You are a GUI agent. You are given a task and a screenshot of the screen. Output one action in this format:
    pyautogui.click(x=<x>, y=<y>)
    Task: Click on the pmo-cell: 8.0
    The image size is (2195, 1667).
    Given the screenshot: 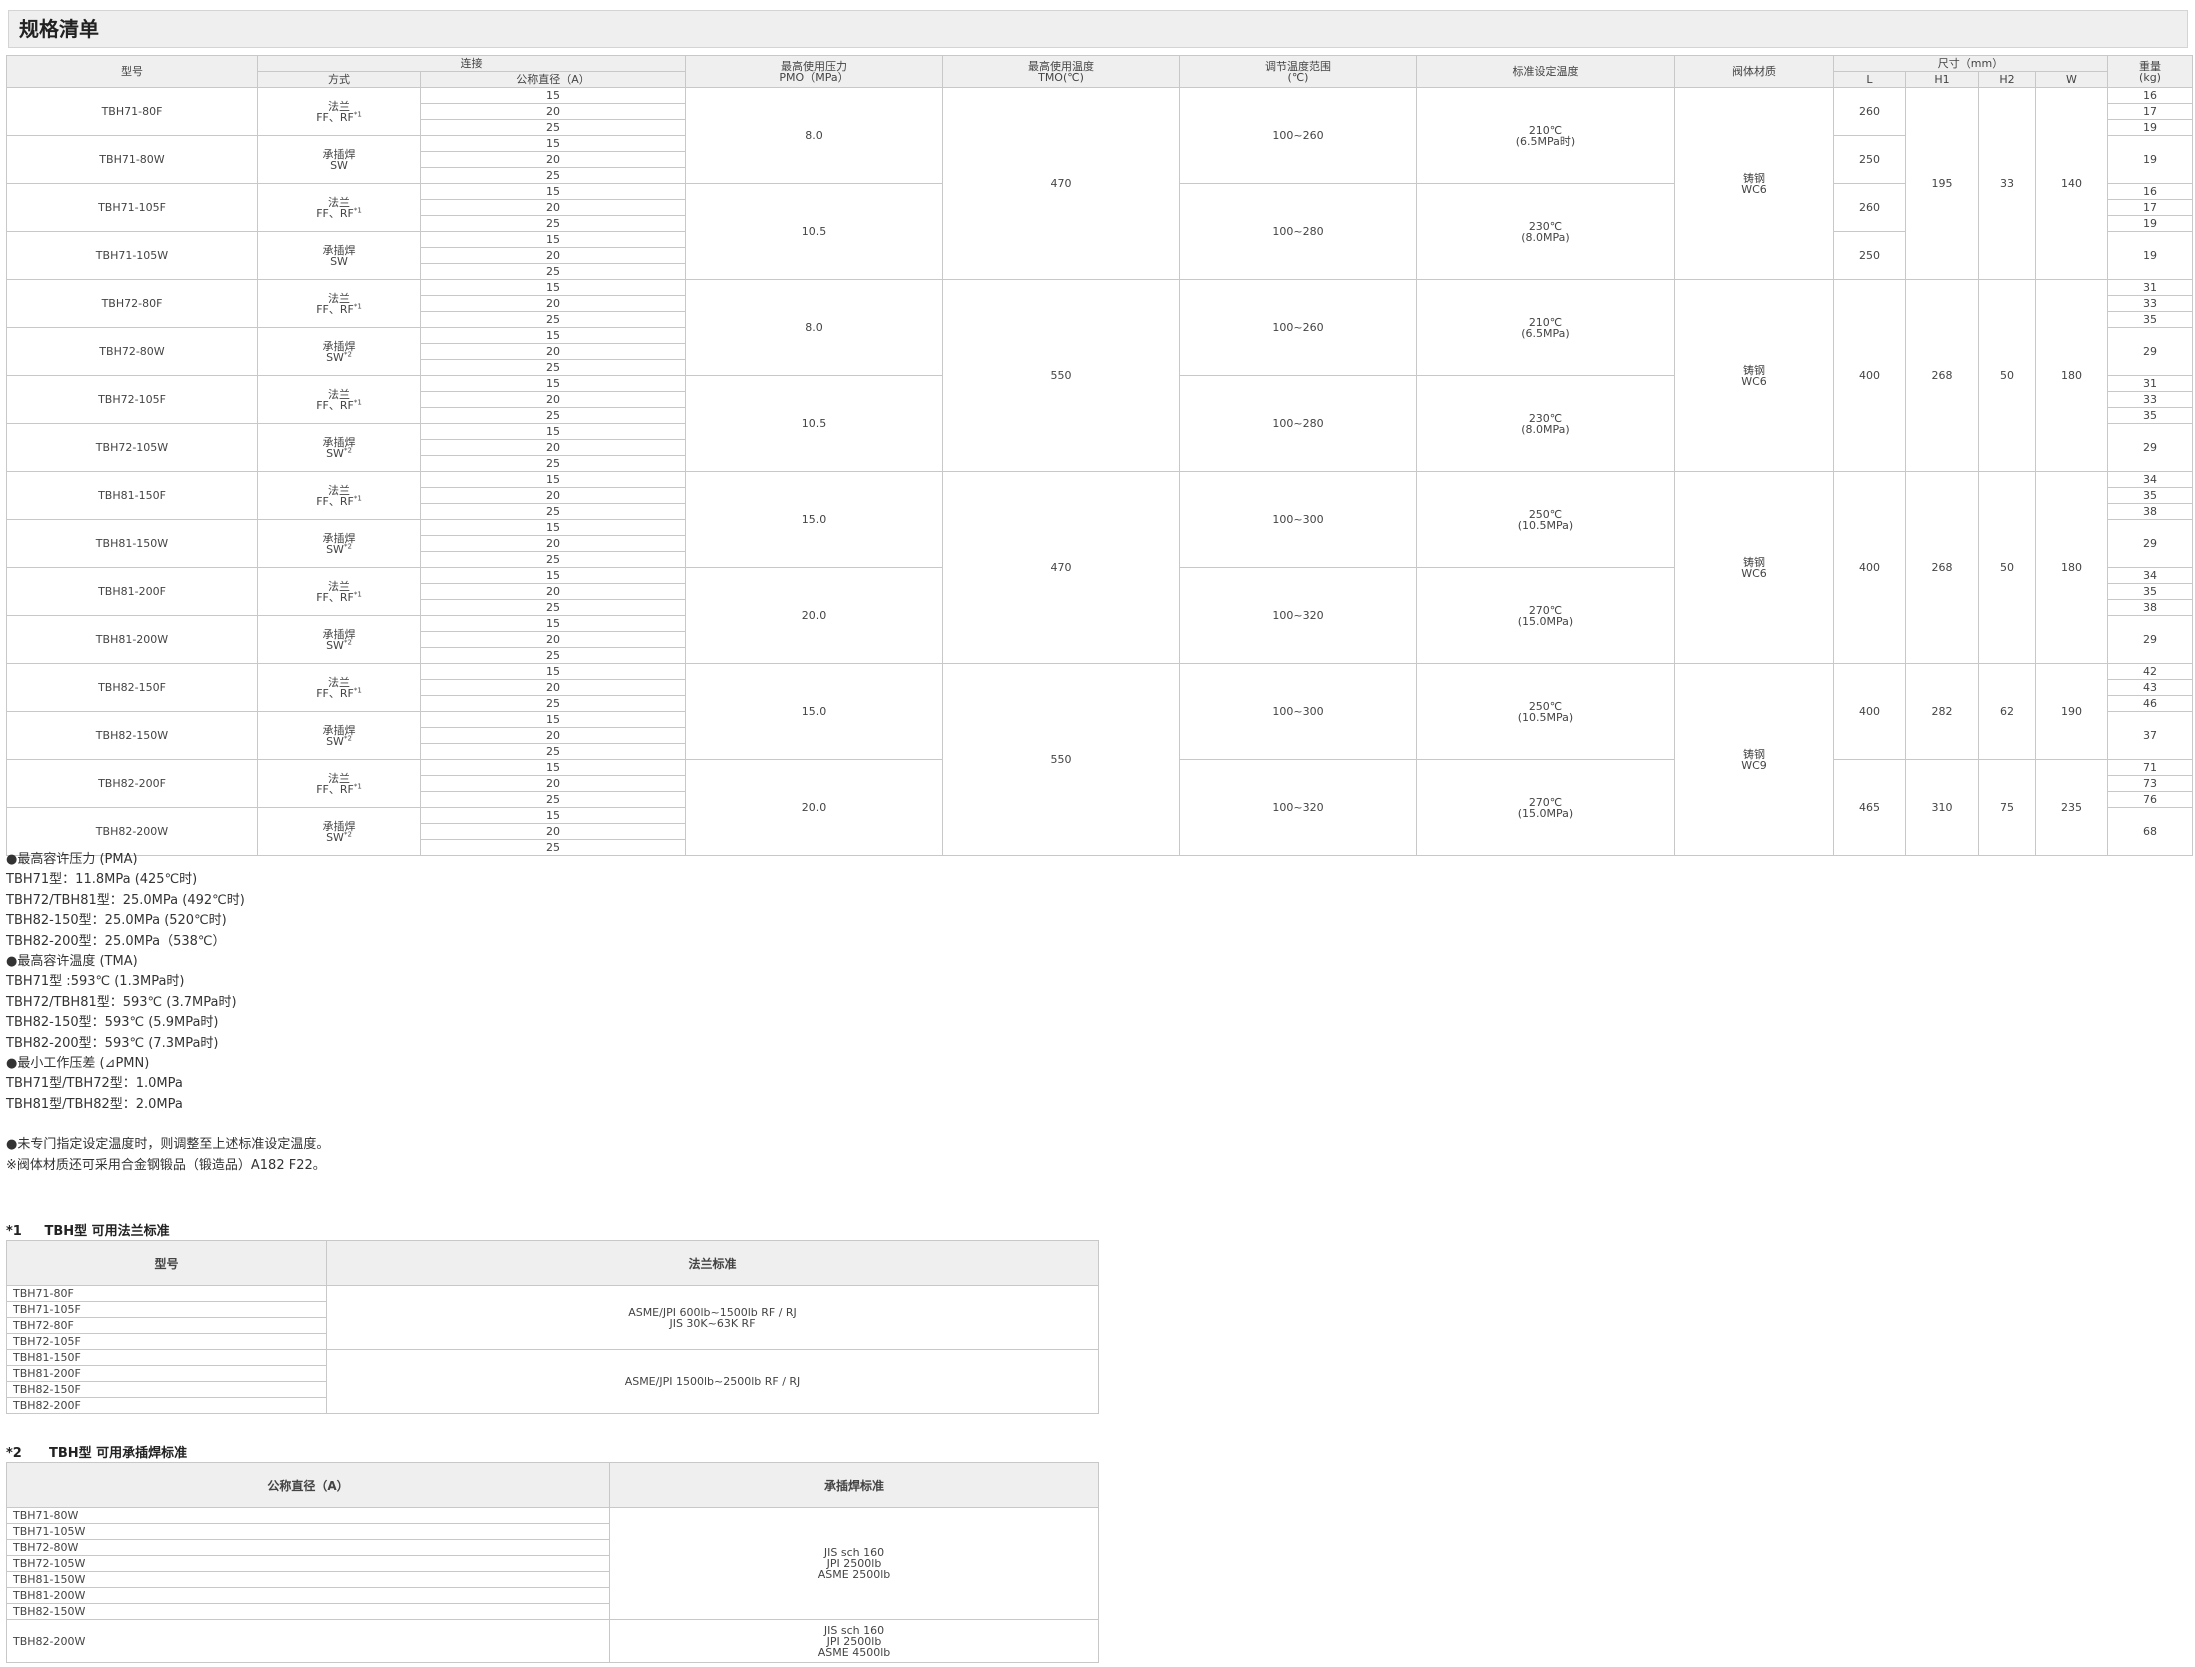 What is the action you would take?
    pyautogui.click(x=814, y=327)
    